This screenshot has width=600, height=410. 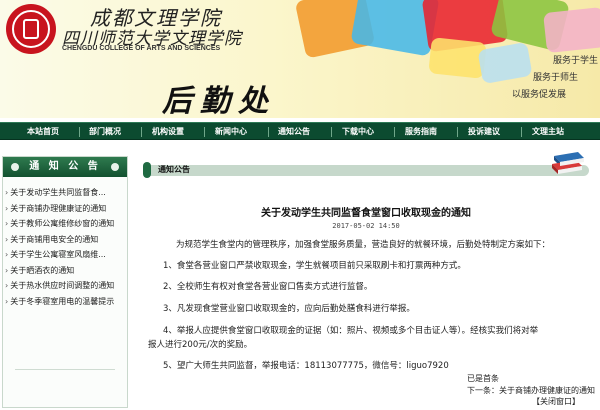 I want to click on section-header-cap, so click(x=147, y=170).